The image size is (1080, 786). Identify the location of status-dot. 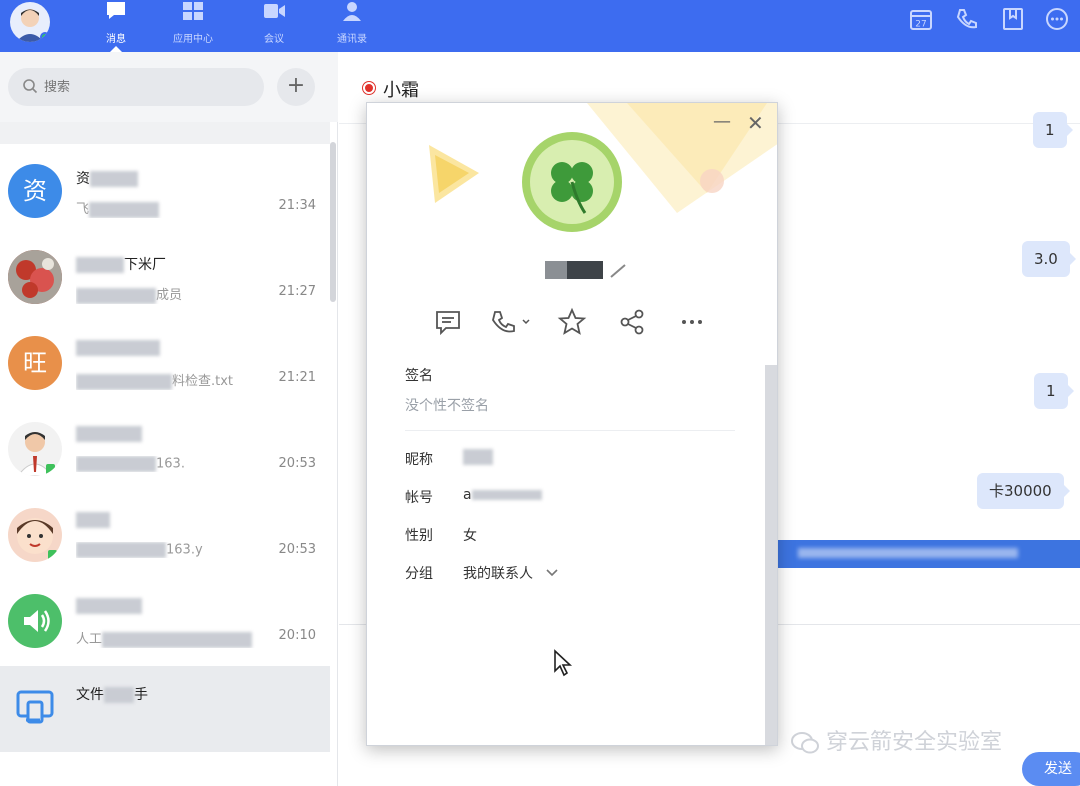
(369, 88).